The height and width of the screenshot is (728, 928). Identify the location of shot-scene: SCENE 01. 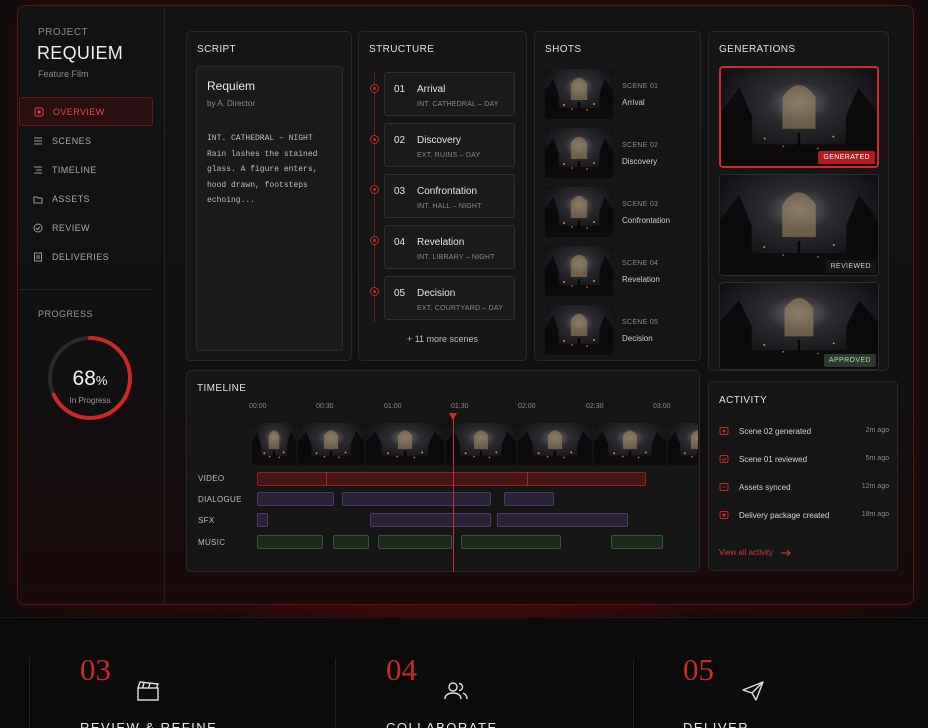
(640, 86).